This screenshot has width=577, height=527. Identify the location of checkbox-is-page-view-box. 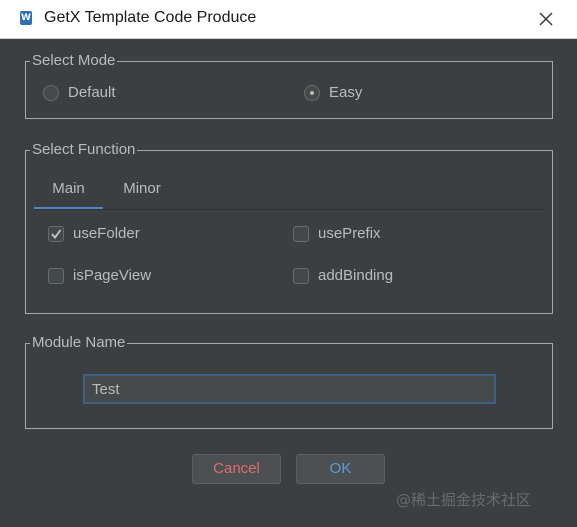
(56, 275).